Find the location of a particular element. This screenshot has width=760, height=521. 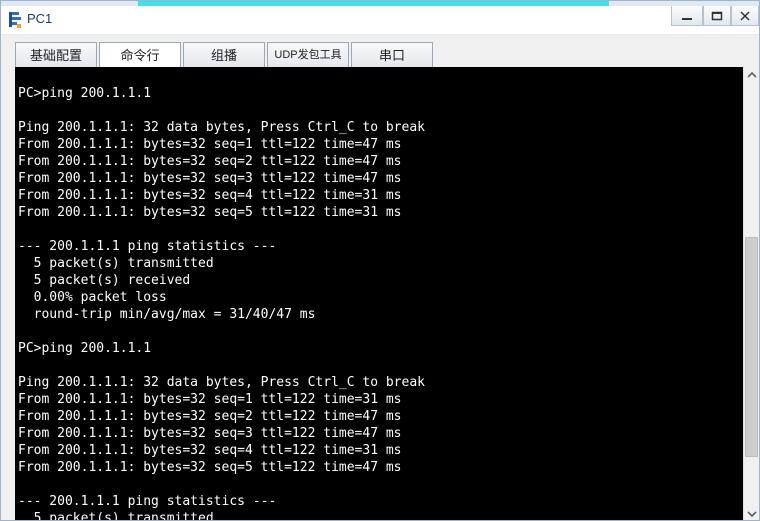

scroll-down-button is located at coordinates (751, 512).